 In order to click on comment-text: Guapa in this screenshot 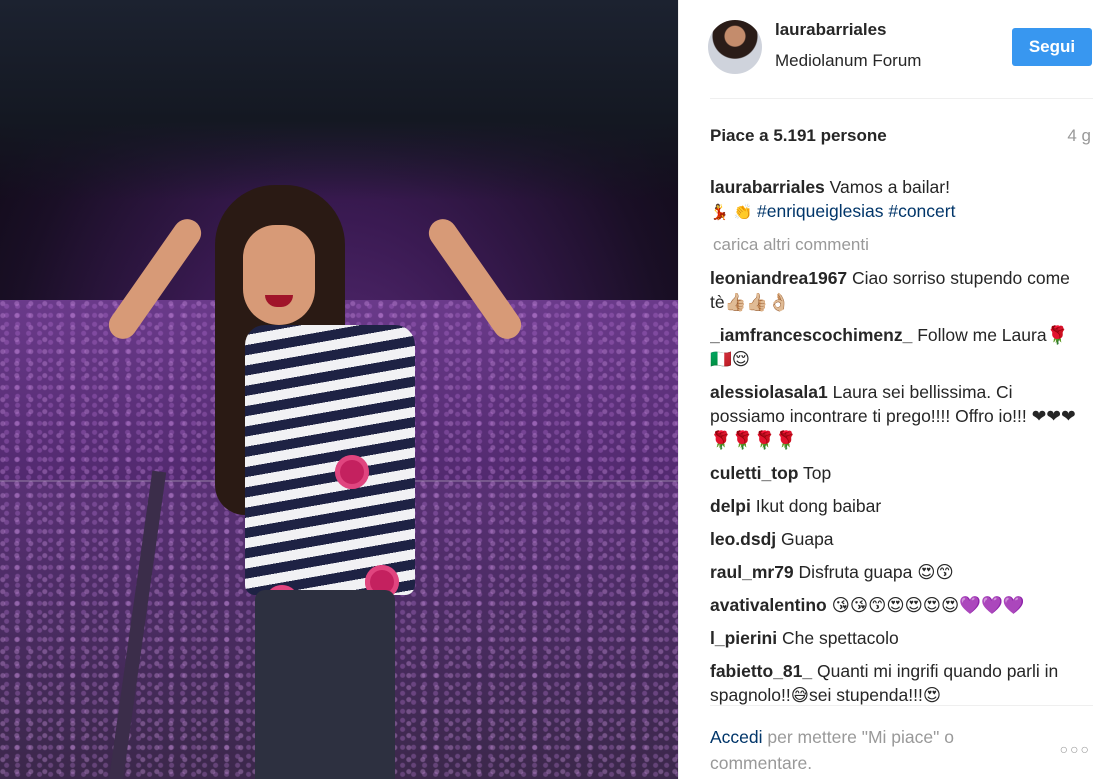, I will do `click(807, 539)`.